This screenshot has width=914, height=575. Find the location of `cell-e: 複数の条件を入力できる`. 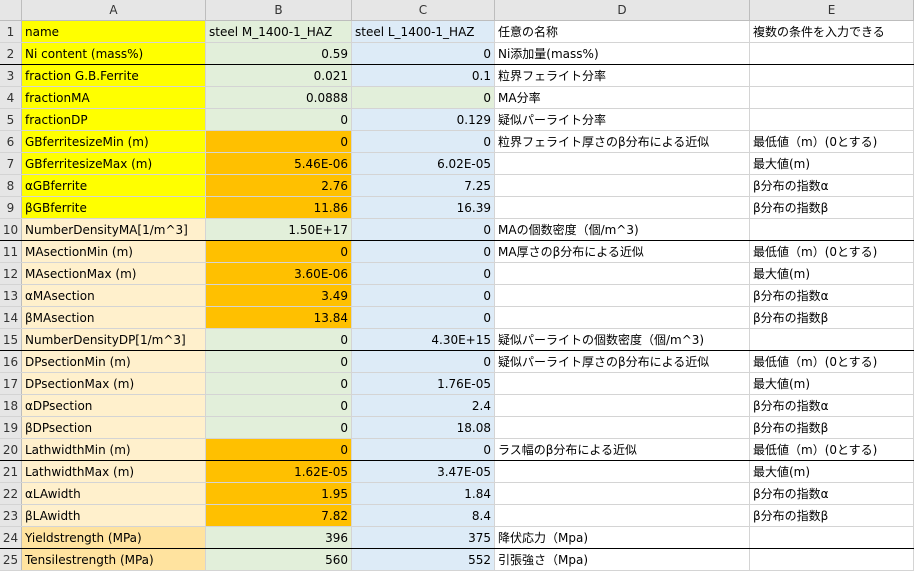

cell-e: 複数の条件を入力できる is located at coordinates (832, 31).